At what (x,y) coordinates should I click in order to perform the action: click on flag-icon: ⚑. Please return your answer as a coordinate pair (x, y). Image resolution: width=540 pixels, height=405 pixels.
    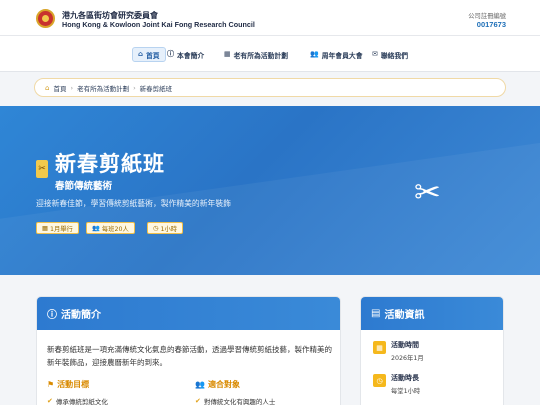
    Looking at the image, I should click on (51, 384).